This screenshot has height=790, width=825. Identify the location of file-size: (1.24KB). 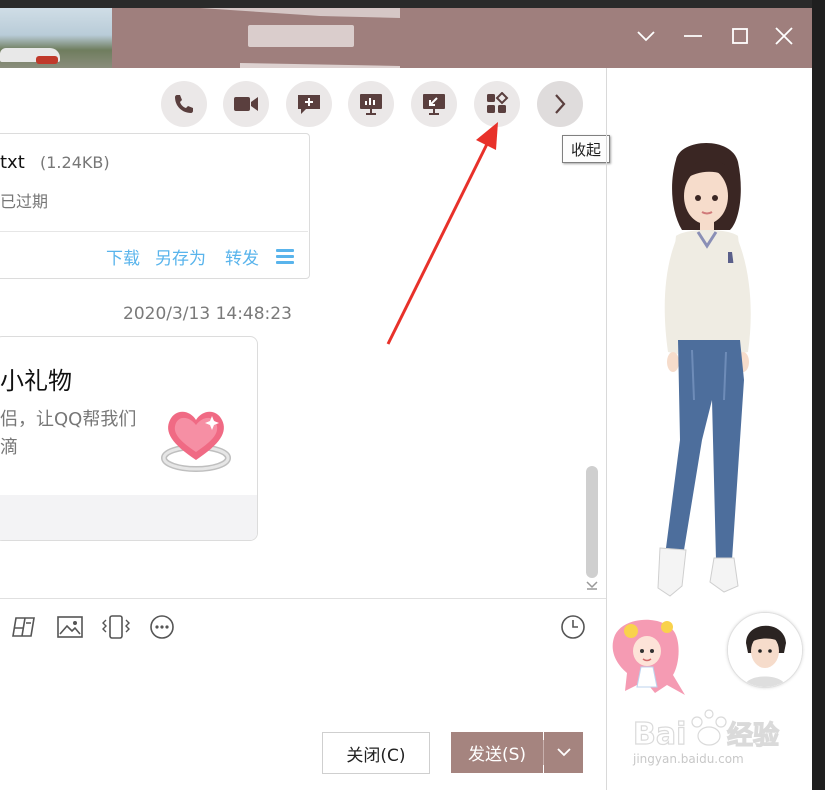
(75, 162).